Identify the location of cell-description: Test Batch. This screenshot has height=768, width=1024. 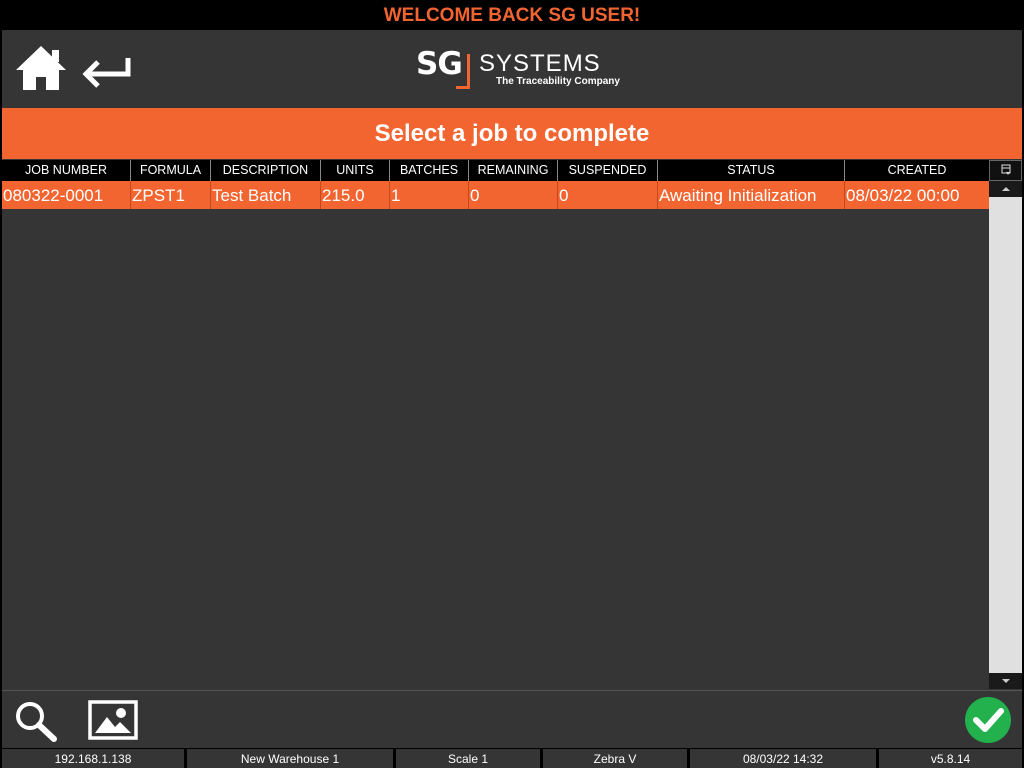
(266, 195).